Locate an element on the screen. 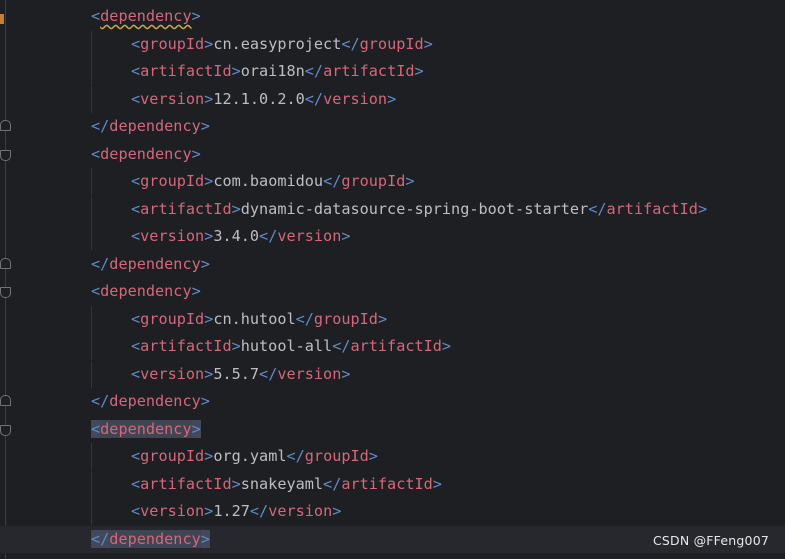 The width and height of the screenshot is (785, 559). code-line: <version>3.4.0</version> is located at coordinates (392, 236).